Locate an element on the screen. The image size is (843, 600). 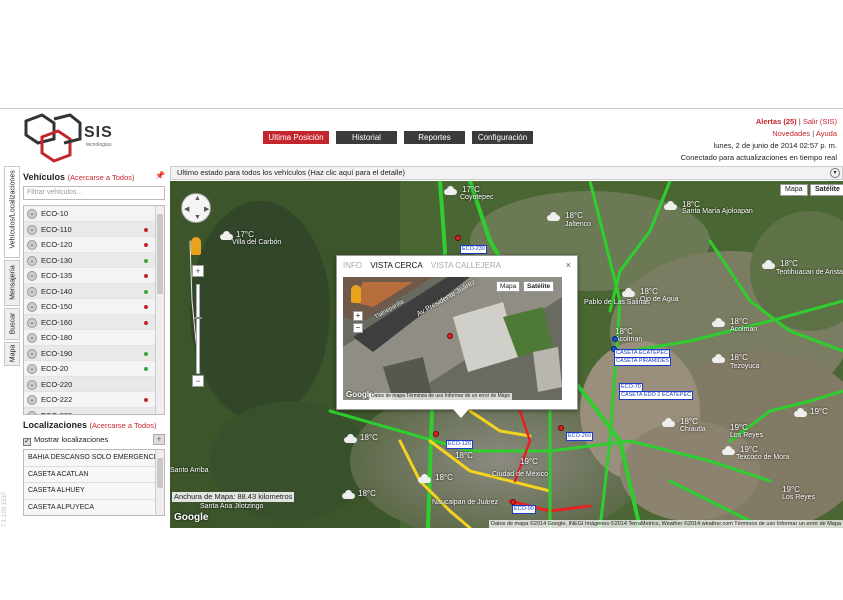
tab-mapa: Mapa is located at coordinates (12, 354).